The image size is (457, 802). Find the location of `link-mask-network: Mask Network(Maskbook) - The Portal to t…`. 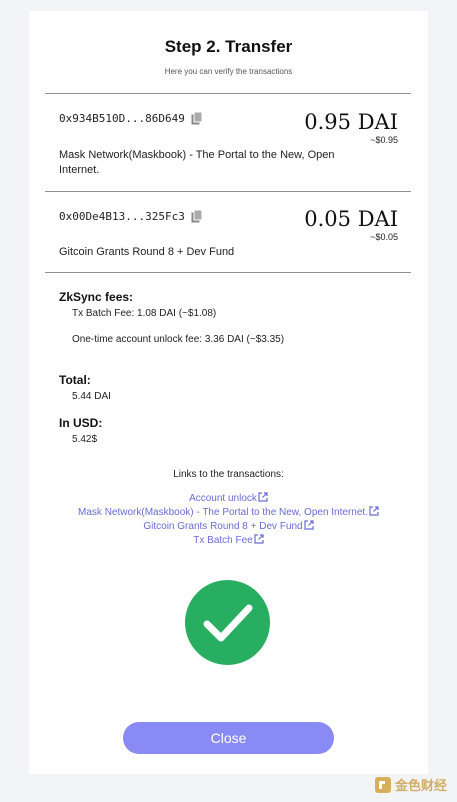

link-mask-network: Mask Network(Maskbook) - The Portal to t… is located at coordinates (228, 513).